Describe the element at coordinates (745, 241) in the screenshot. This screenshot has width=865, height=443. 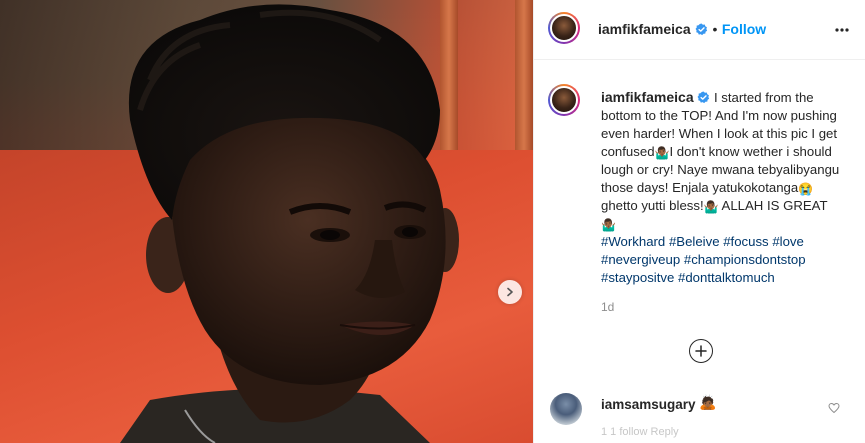
I see `hashtag-link: #focuss` at that location.